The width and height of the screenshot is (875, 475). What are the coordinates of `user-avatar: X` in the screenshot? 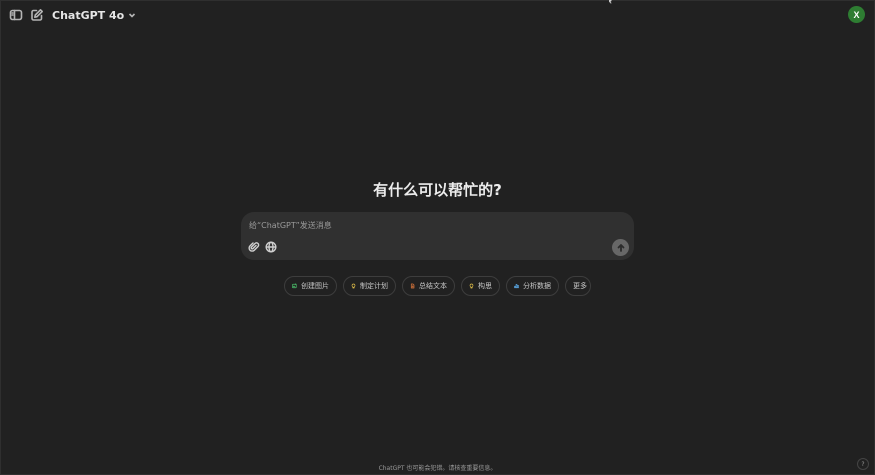 It's located at (856, 14).